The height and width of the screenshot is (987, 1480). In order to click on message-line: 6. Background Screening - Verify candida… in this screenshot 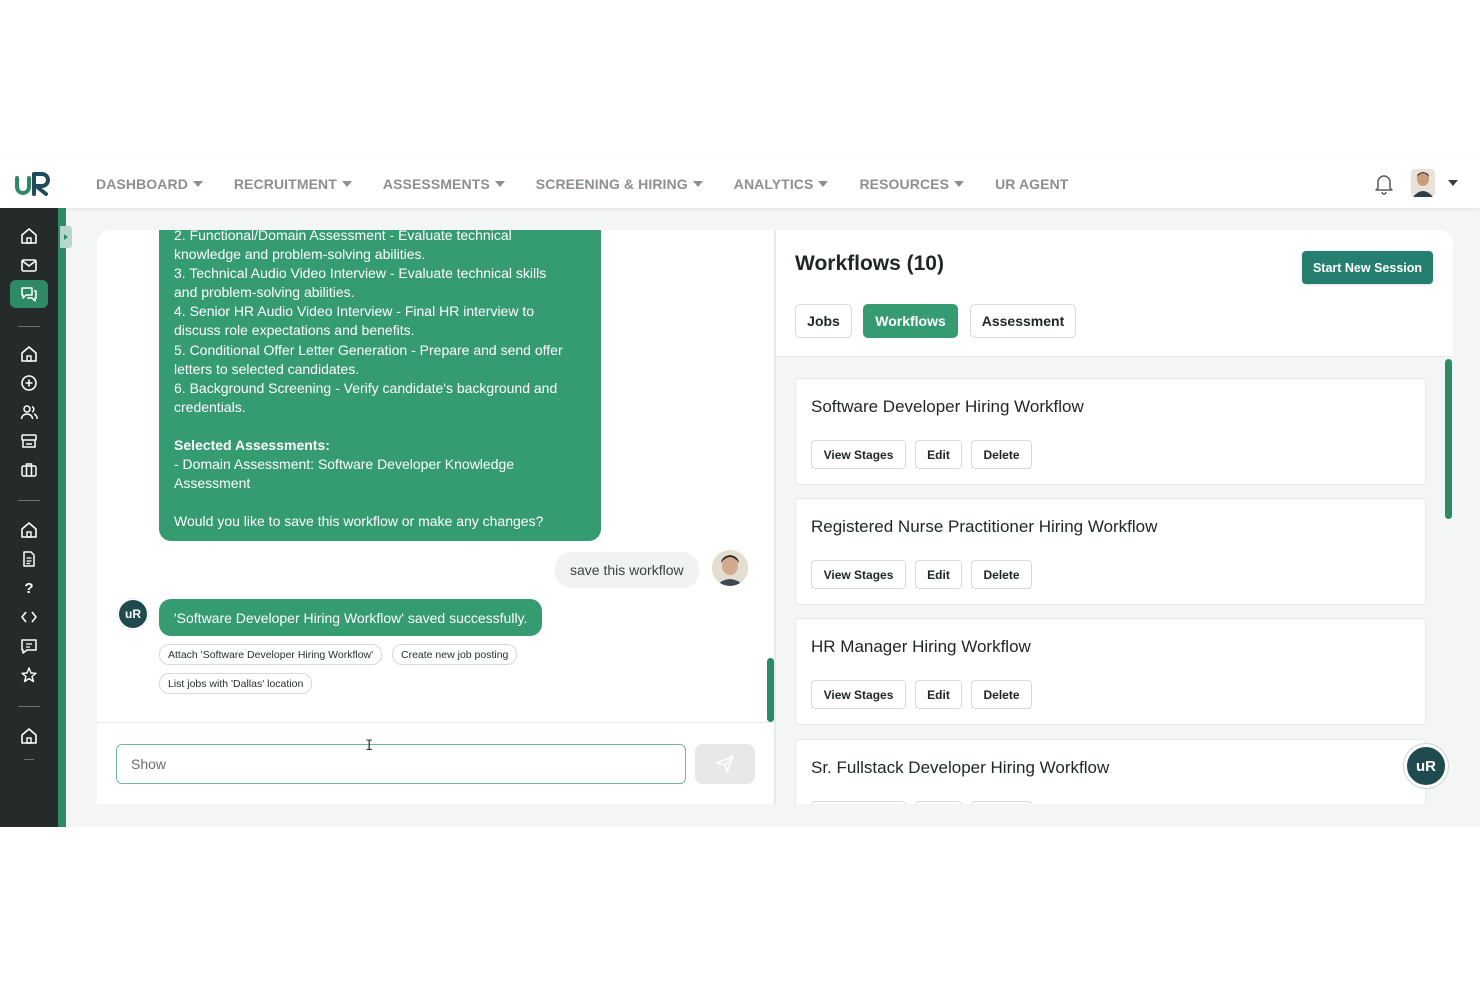, I will do `click(366, 387)`.